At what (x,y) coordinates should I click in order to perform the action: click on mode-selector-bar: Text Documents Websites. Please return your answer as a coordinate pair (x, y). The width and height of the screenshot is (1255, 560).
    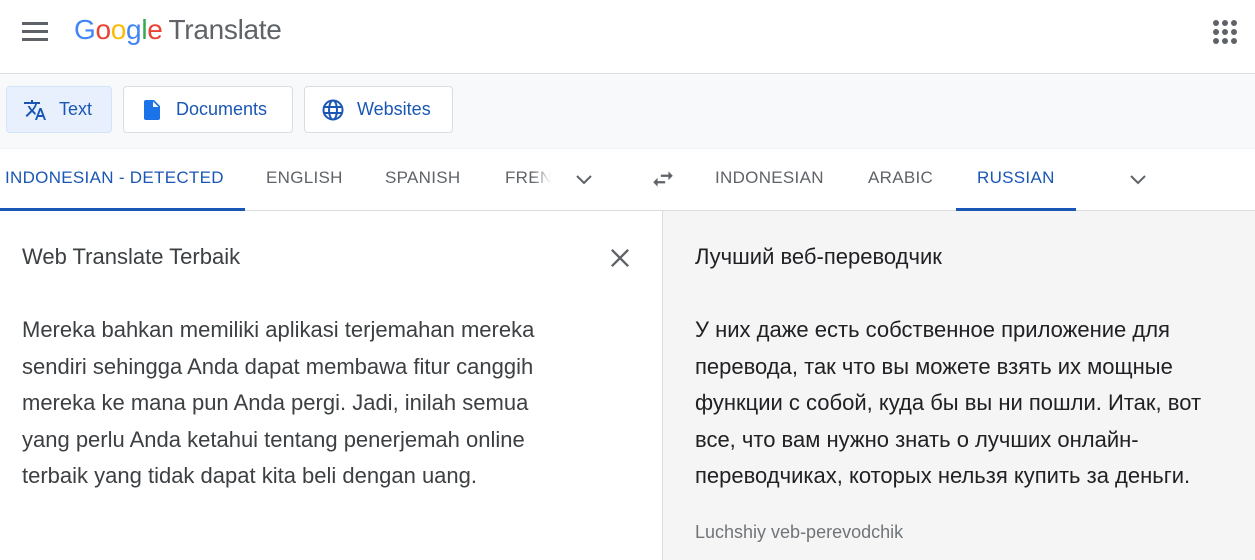
    Looking at the image, I should click on (627, 111).